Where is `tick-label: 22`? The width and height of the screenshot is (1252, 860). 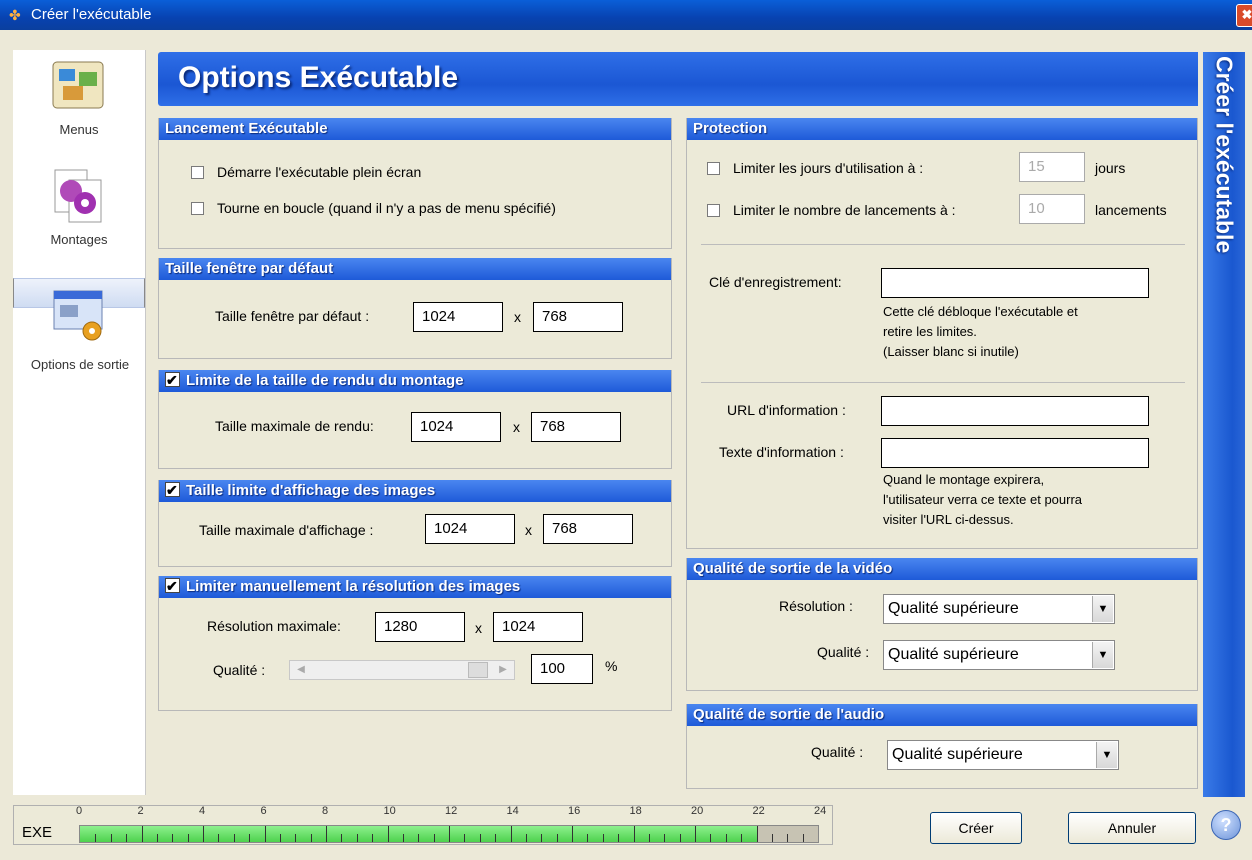 tick-label: 22 is located at coordinates (758, 811).